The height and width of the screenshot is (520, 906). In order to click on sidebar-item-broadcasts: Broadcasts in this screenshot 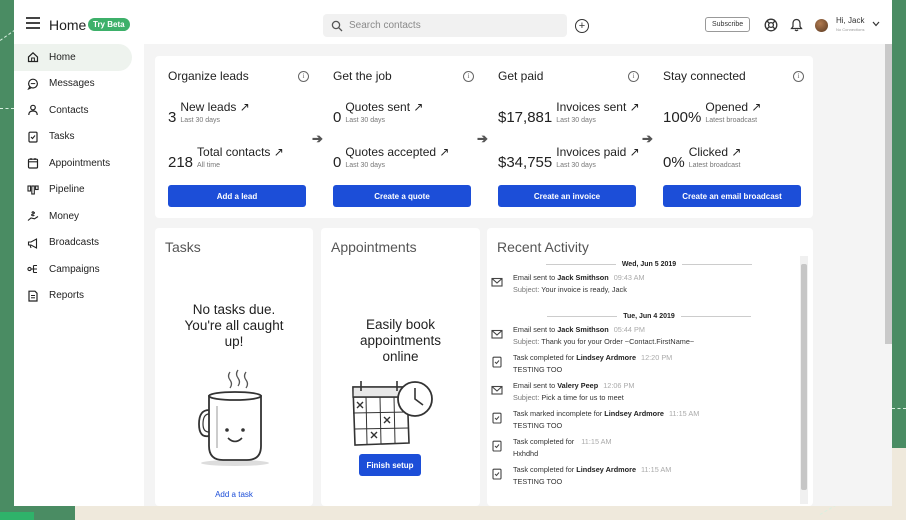, I will do `click(79, 243)`.